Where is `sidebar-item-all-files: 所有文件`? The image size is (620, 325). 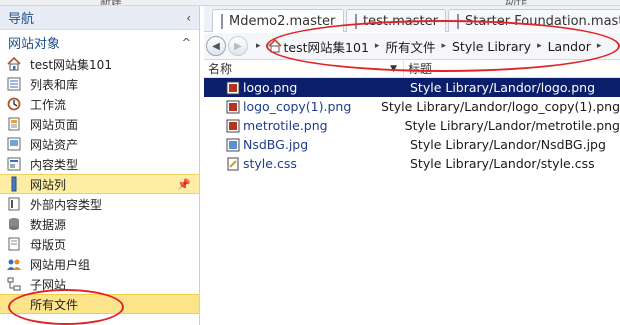 sidebar-item-all-files: 所有文件 is located at coordinates (99, 304).